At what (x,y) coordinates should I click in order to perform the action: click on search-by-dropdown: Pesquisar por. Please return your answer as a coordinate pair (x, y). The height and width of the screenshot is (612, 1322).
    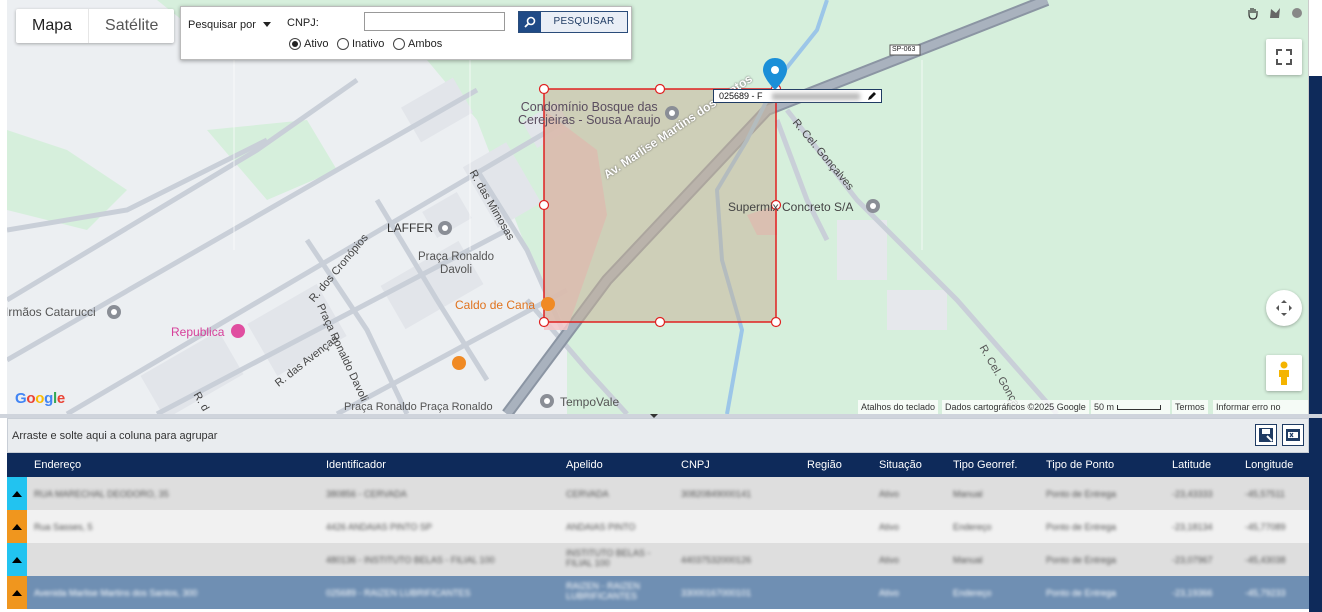
    Looking at the image, I should click on (222, 25).